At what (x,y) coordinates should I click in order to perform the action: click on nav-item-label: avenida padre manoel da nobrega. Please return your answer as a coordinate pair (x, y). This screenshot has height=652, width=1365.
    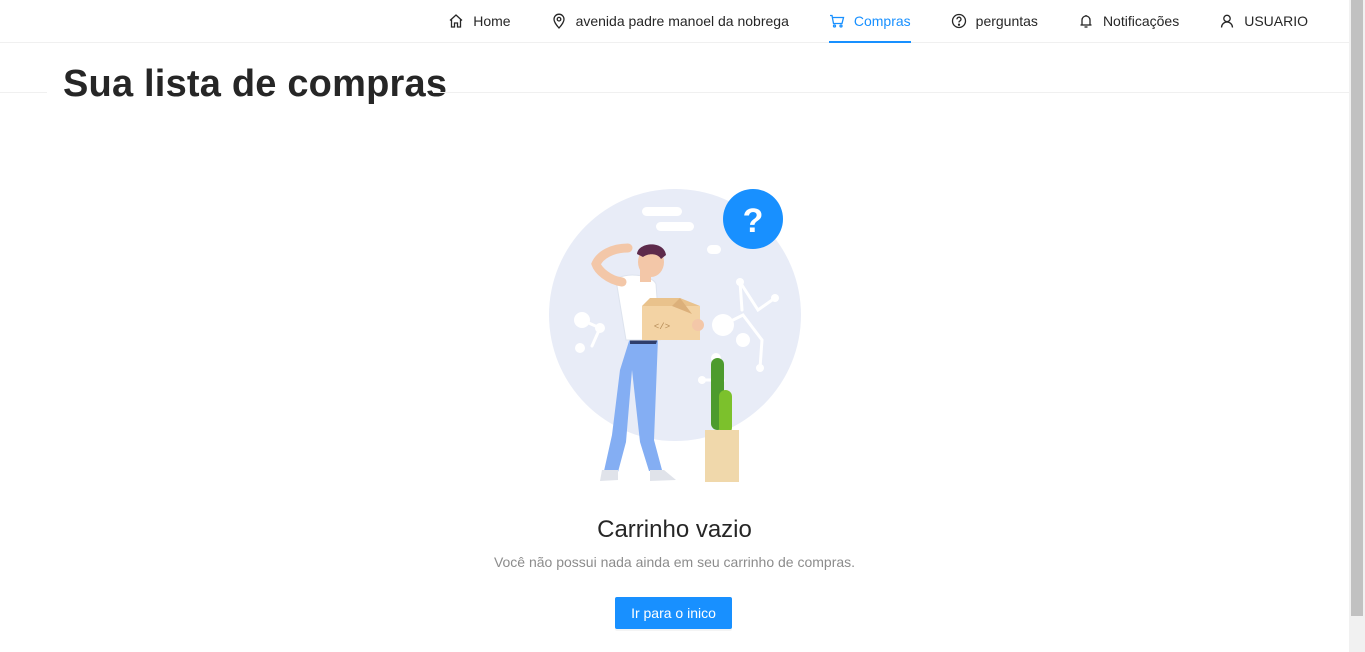
    Looking at the image, I should click on (682, 21).